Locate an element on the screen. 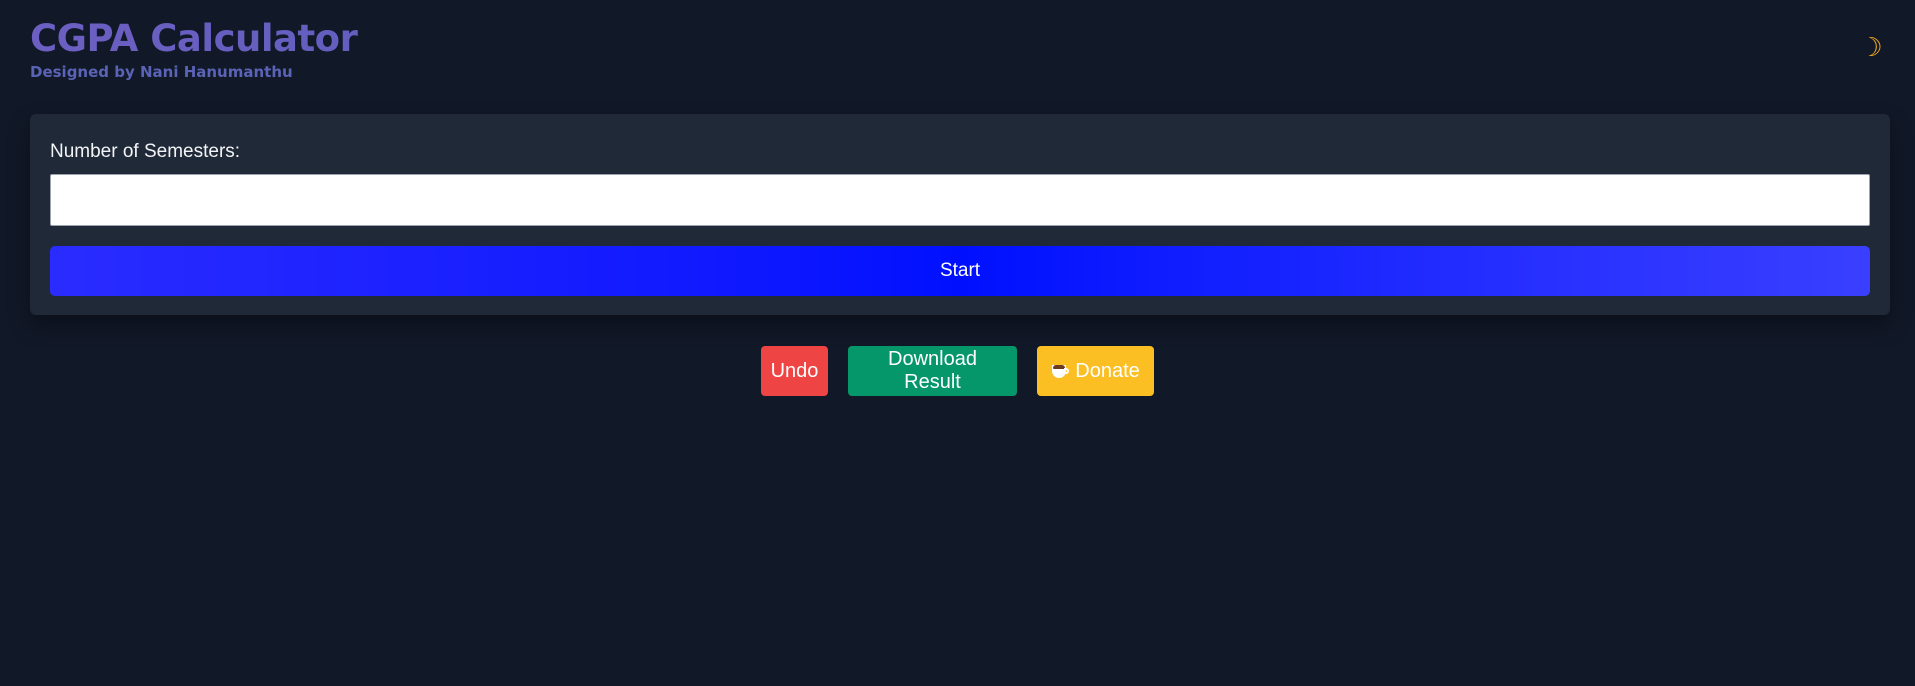 The image size is (1915, 686). undo-button-label: Undo is located at coordinates (794, 370).